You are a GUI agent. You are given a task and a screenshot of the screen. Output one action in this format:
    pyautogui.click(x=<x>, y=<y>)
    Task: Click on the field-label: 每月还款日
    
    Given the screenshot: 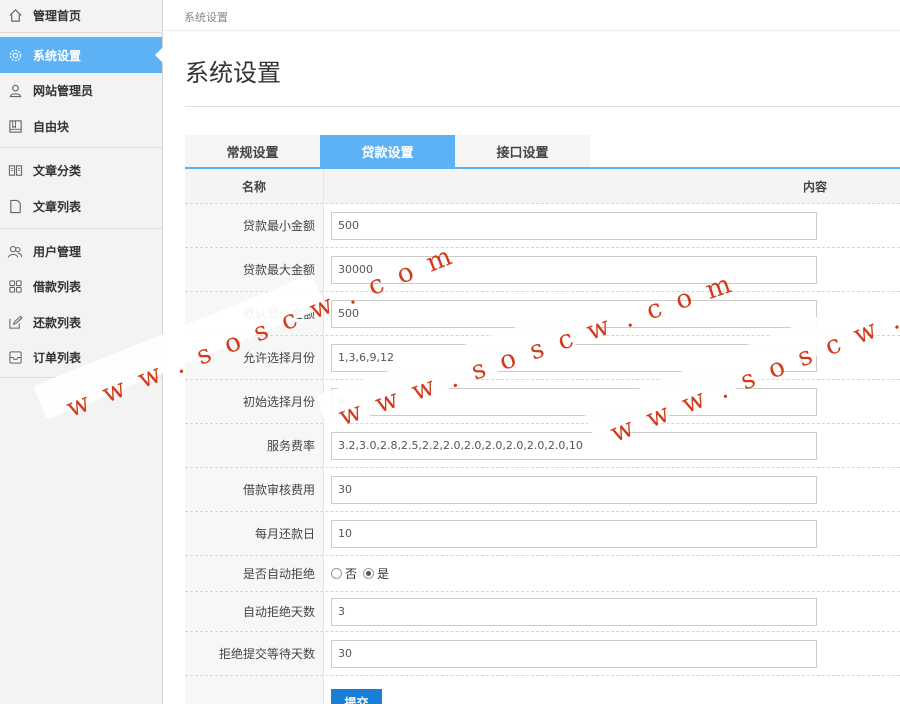 What is the action you would take?
    pyautogui.click(x=254, y=533)
    